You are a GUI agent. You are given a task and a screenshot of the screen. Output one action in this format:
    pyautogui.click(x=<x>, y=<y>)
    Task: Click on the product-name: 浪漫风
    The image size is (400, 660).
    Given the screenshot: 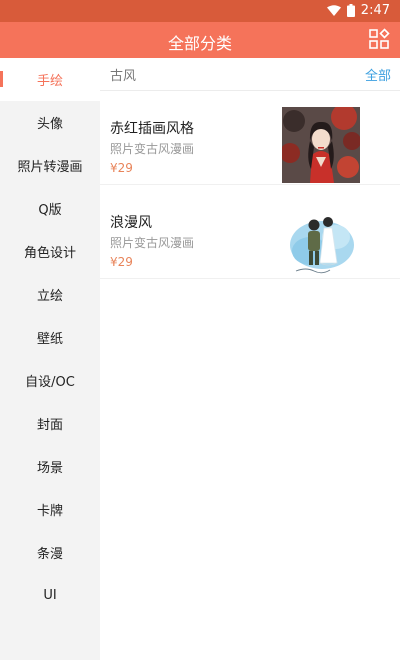 What is the action you would take?
    pyautogui.click(x=131, y=223)
    